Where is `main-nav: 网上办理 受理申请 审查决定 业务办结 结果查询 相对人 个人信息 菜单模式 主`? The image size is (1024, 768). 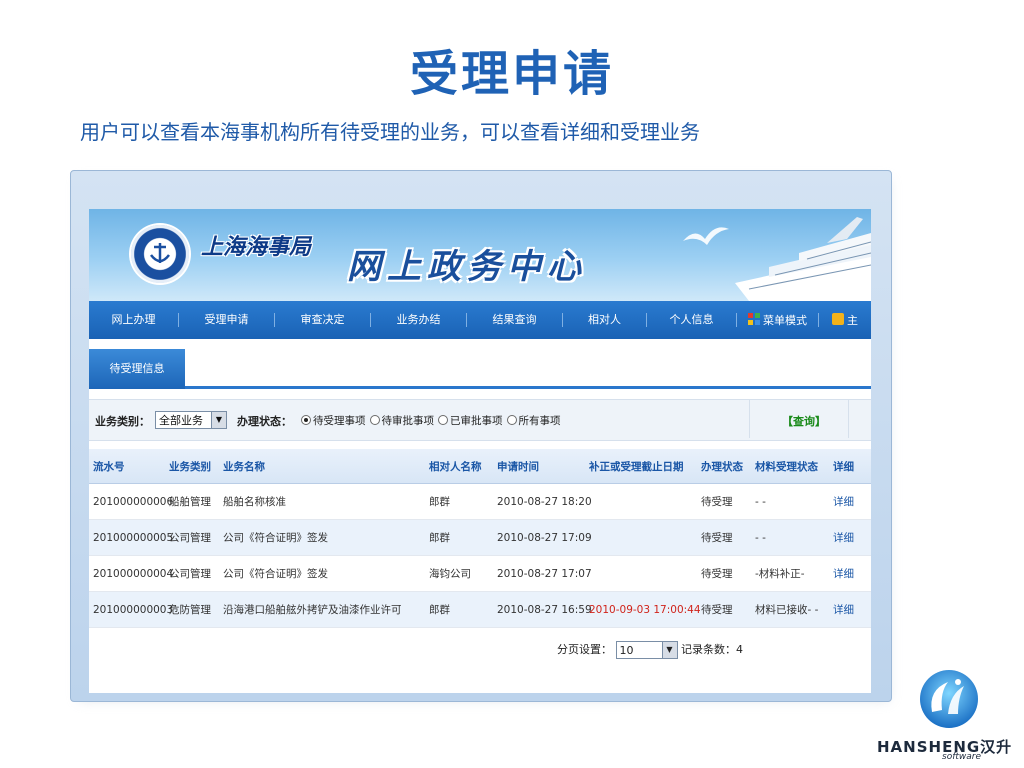 main-nav: 网上办理 受理申请 审查决定 业务办结 结果查询 相对人 个人信息 菜单模式 主 is located at coordinates (480, 320).